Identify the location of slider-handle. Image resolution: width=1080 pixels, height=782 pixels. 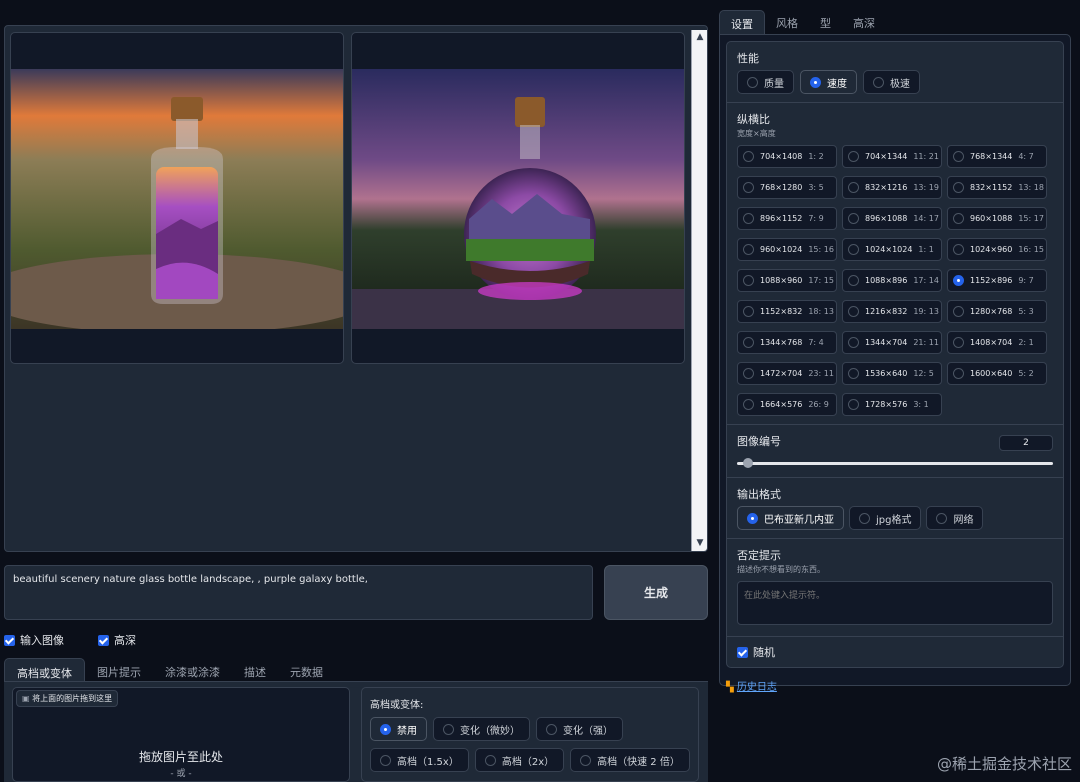
(748, 463).